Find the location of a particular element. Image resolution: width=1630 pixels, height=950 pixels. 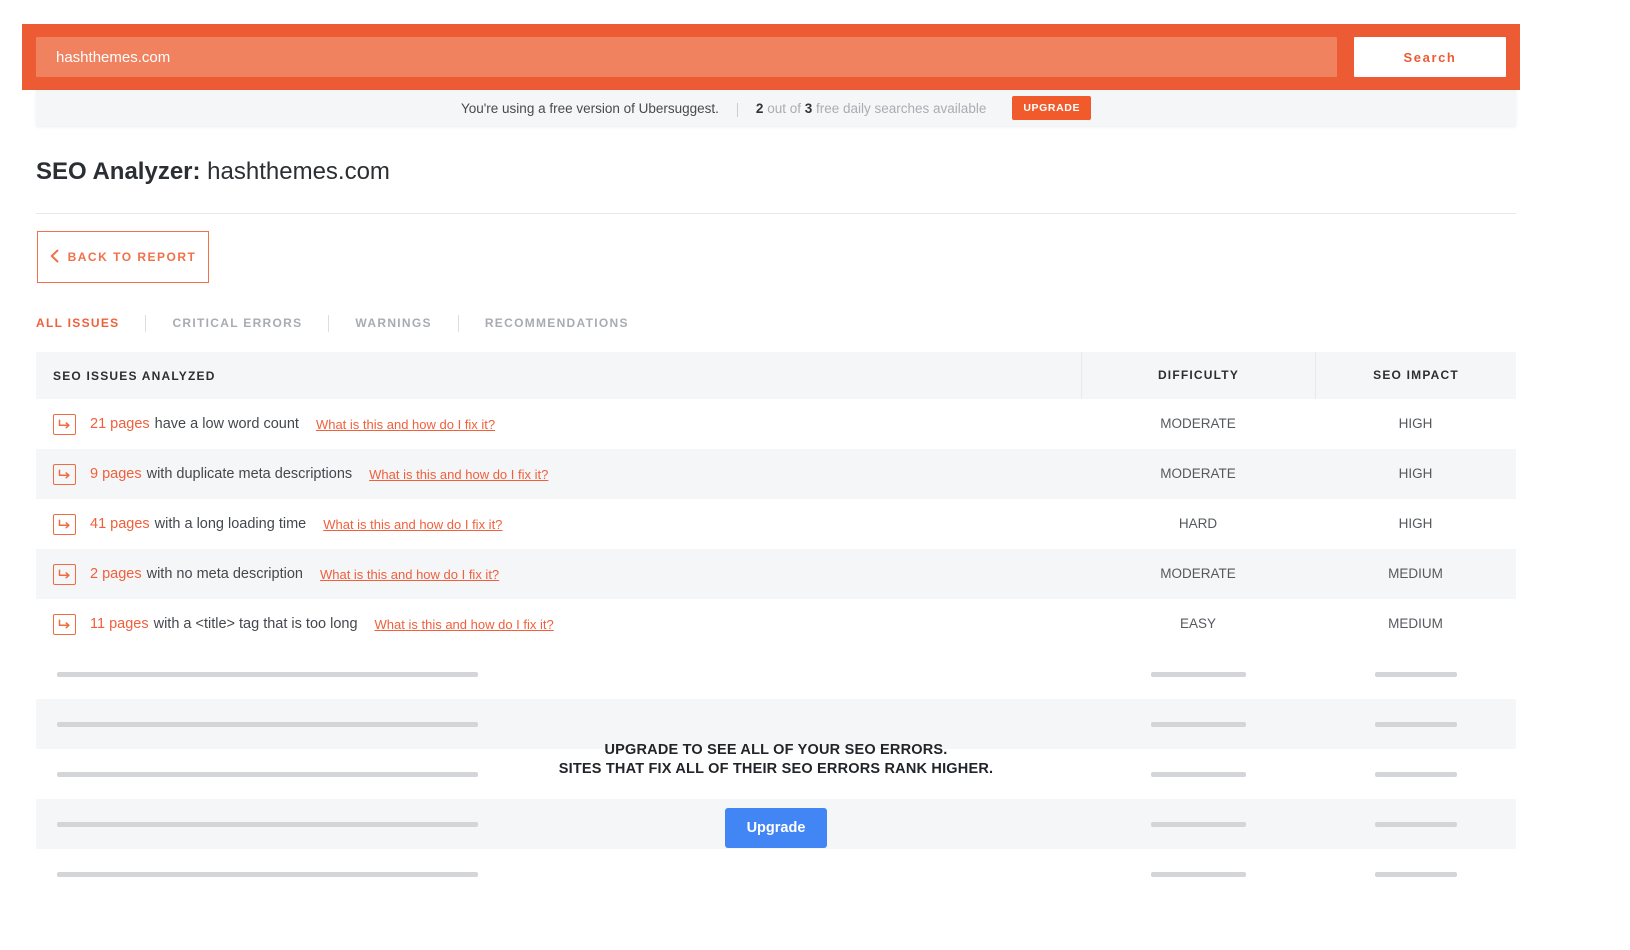

back-to-report-button: BACK TO REPORT is located at coordinates (123, 257).